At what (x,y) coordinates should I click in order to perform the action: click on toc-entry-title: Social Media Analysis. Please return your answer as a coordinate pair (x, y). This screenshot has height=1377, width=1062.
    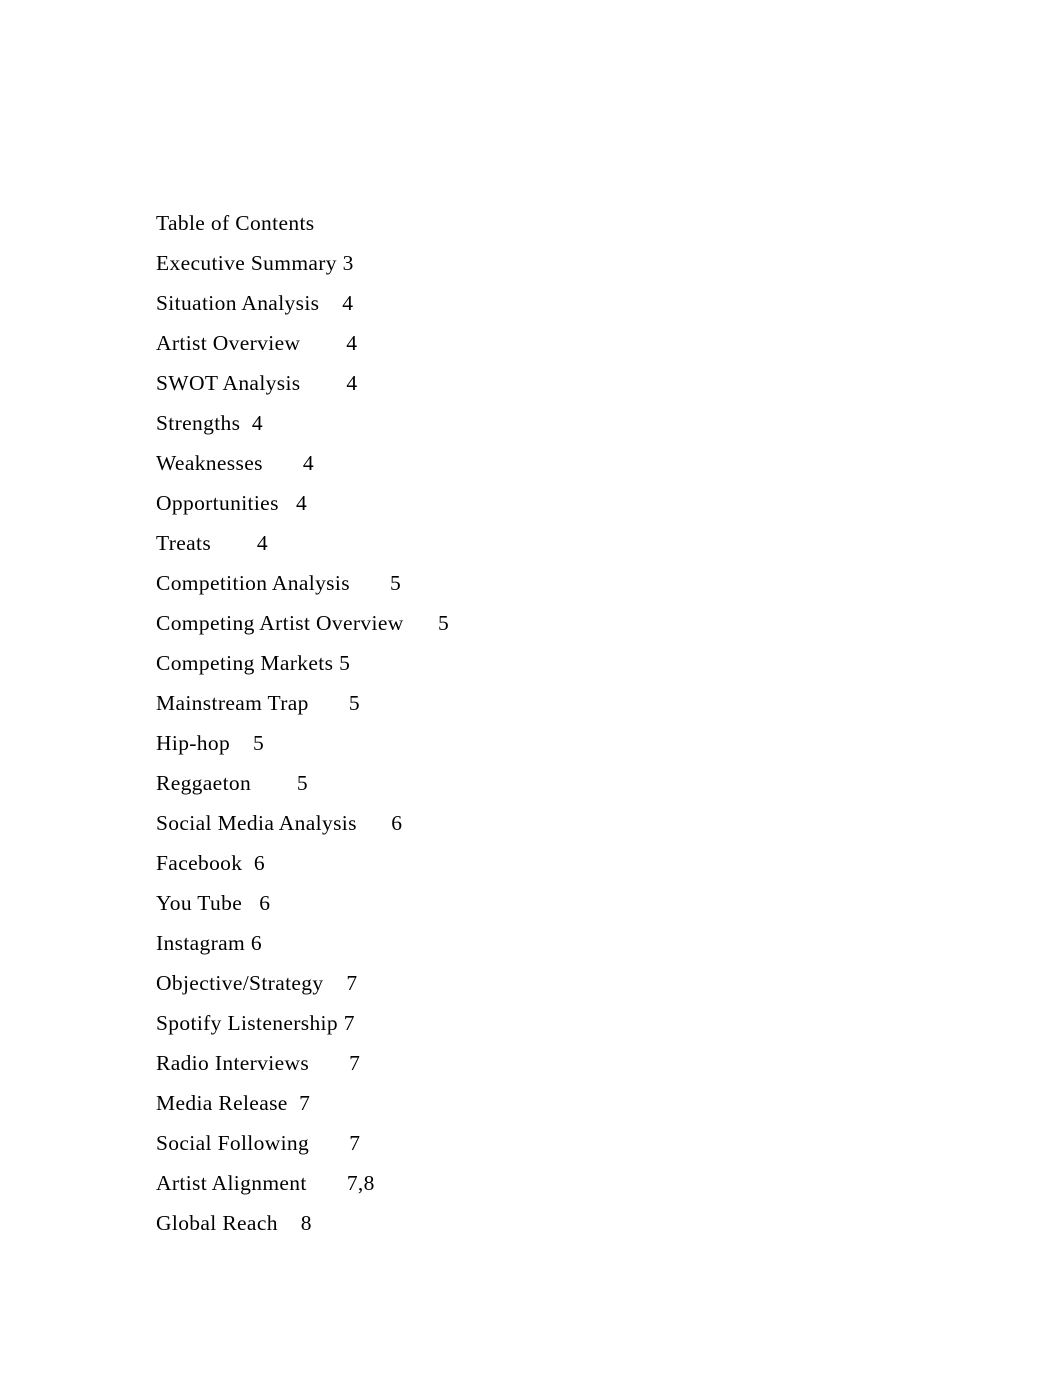
    Looking at the image, I should click on (256, 823).